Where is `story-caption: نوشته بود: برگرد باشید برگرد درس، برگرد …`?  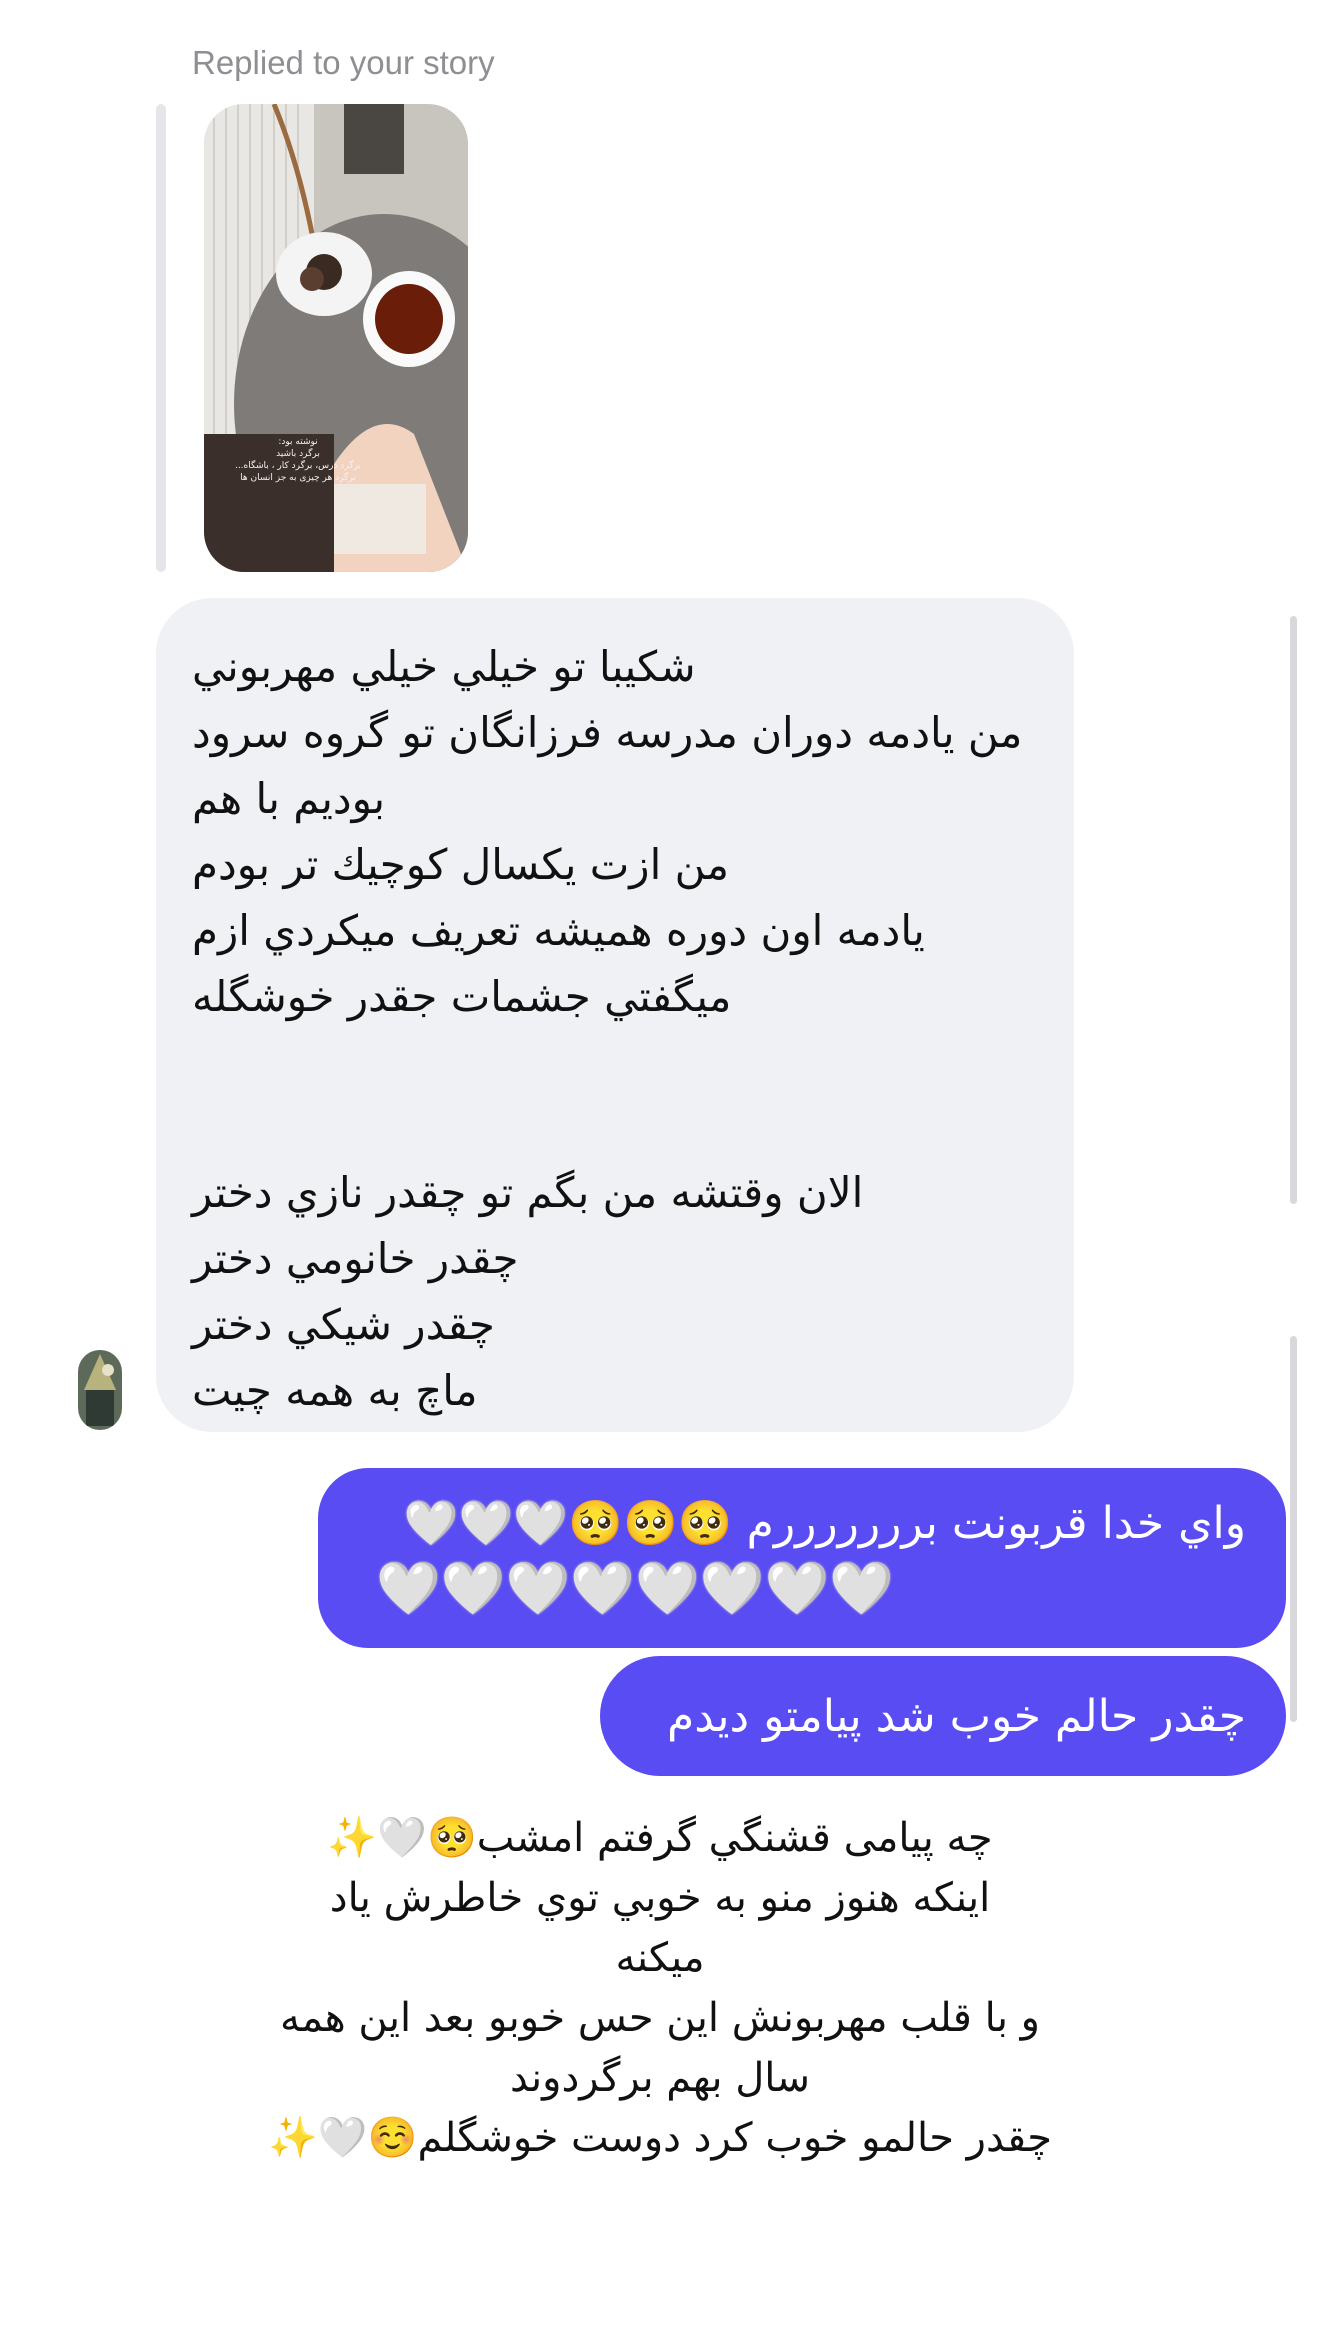
story-caption: نوشته بود: برگرد باشید برگرد درس، برگرد … is located at coordinates (298, 460).